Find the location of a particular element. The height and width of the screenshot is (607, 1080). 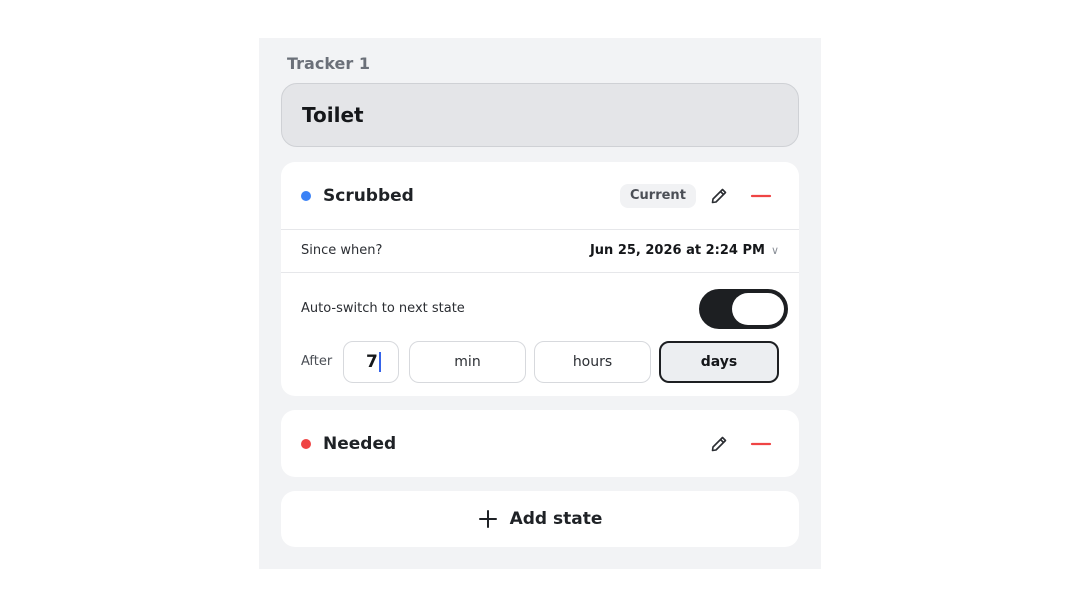

divider is located at coordinates (540, 272).